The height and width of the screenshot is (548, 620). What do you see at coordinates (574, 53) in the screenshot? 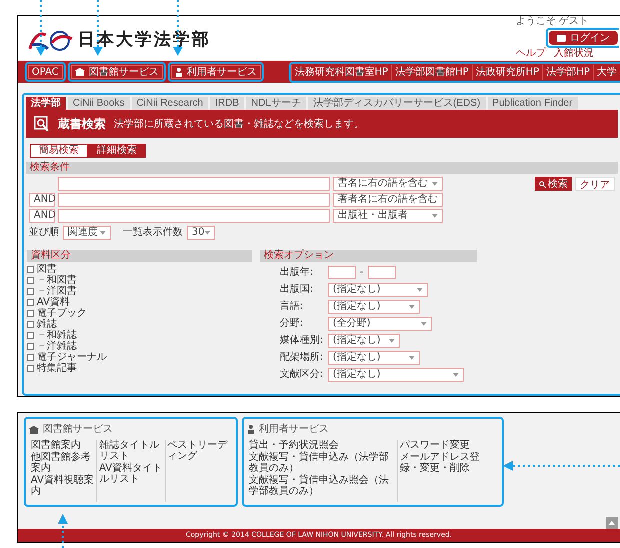
I see `utility-link: 入館状況` at bounding box center [574, 53].